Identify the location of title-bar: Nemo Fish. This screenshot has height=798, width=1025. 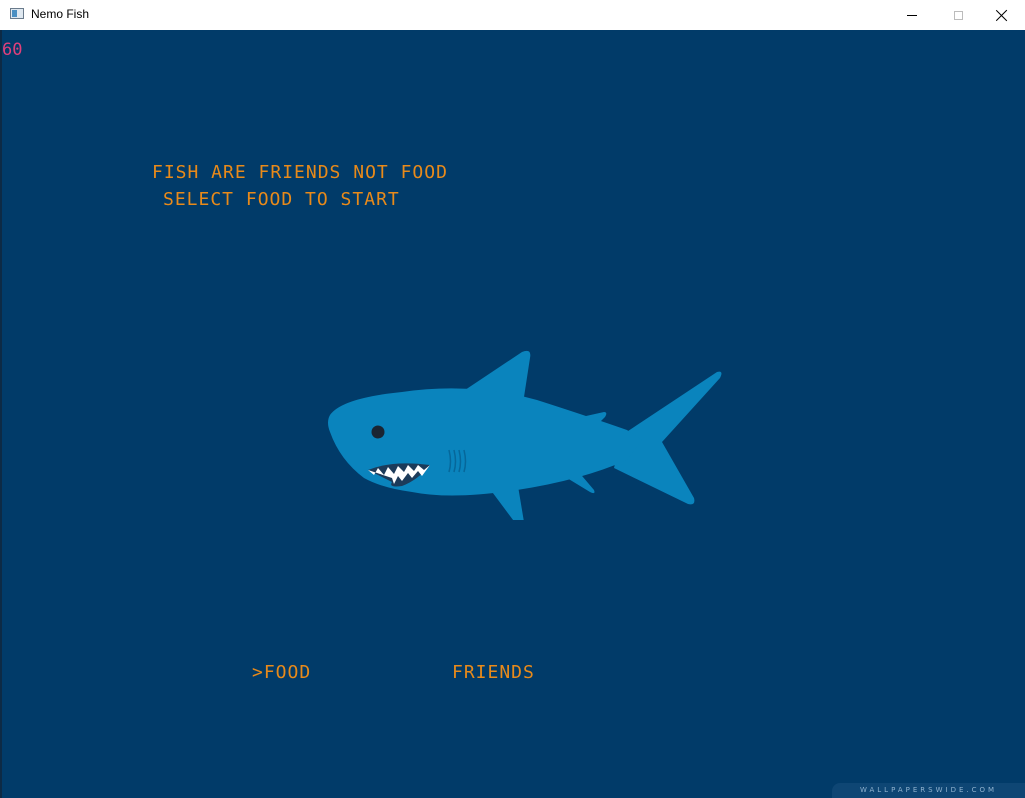
(512, 15).